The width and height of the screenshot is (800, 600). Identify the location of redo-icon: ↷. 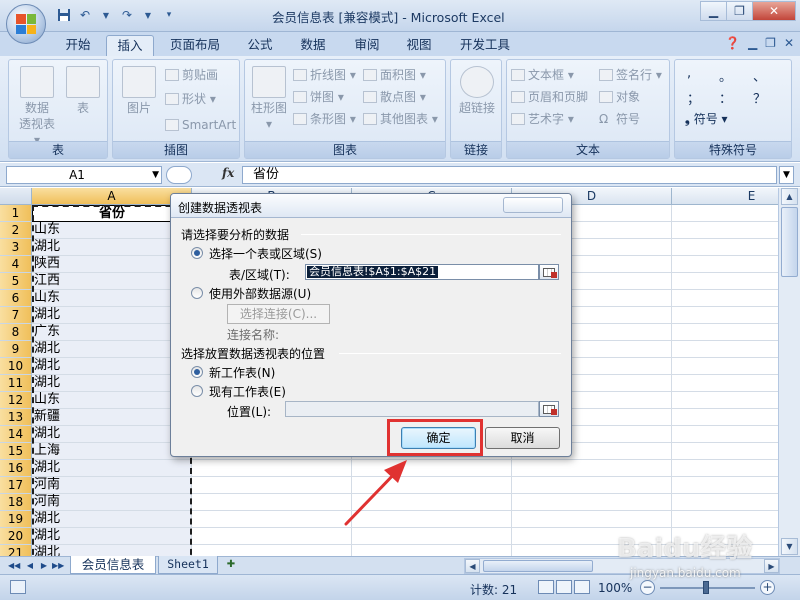
(127, 15).